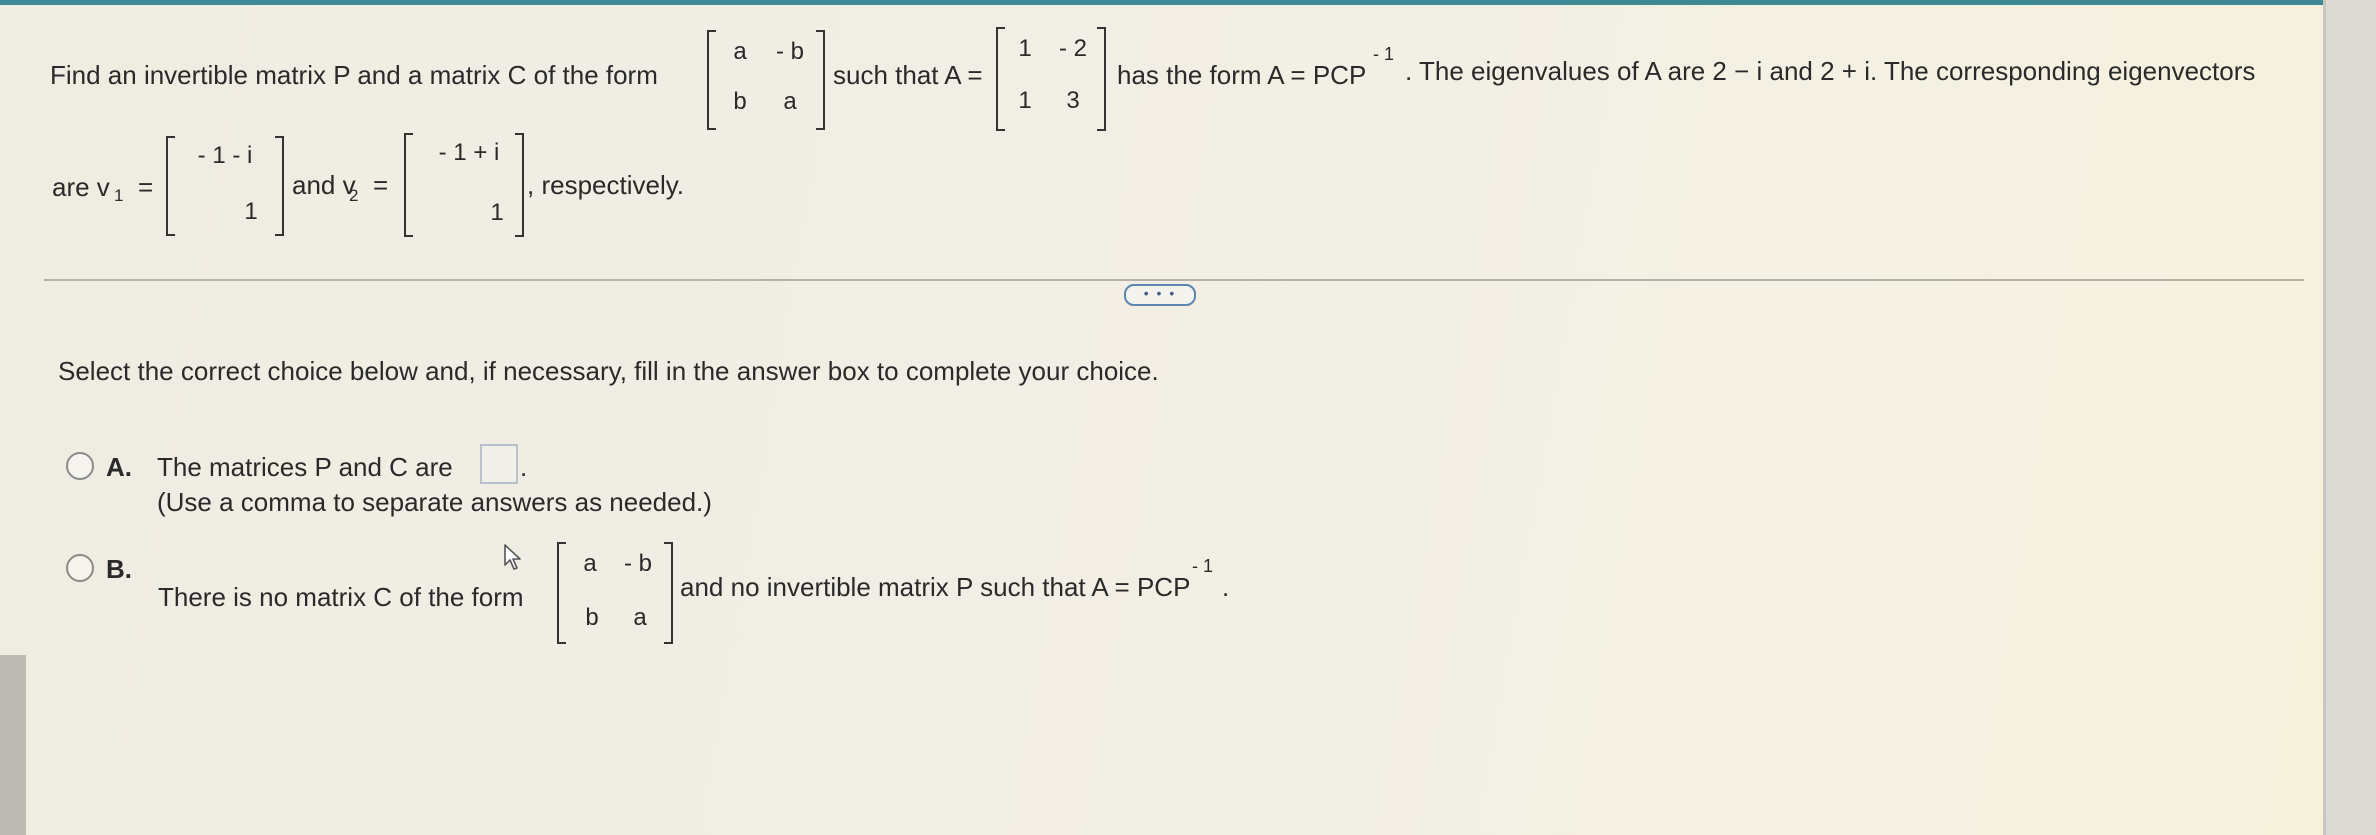 The image size is (2376, 835). Describe the element at coordinates (354, 195) in the screenshot. I see `v2-subscript: 2` at that location.